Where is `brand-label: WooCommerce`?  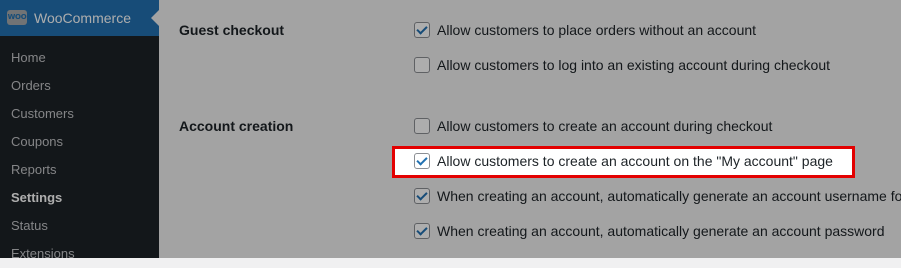 brand-label: WooCommerce is located at coordinates (82, 18).